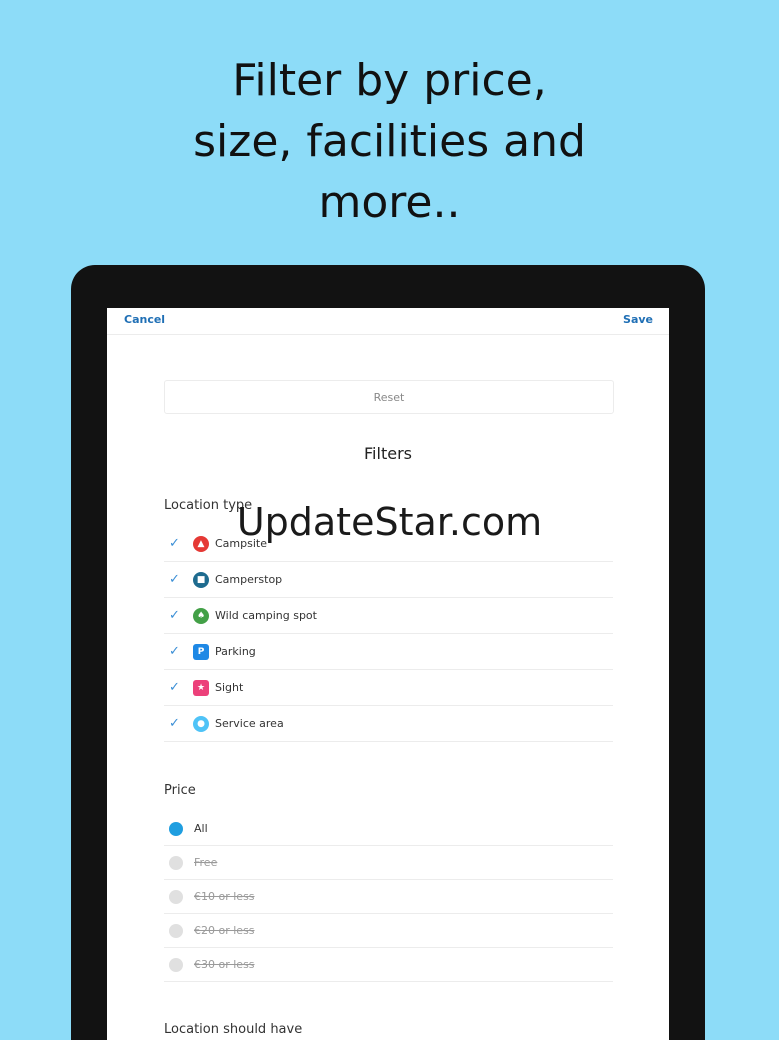 Image resolution: width=779 pixels, height=1040 pixels. I want to click on price-option-free: Free, so click(388, 863).